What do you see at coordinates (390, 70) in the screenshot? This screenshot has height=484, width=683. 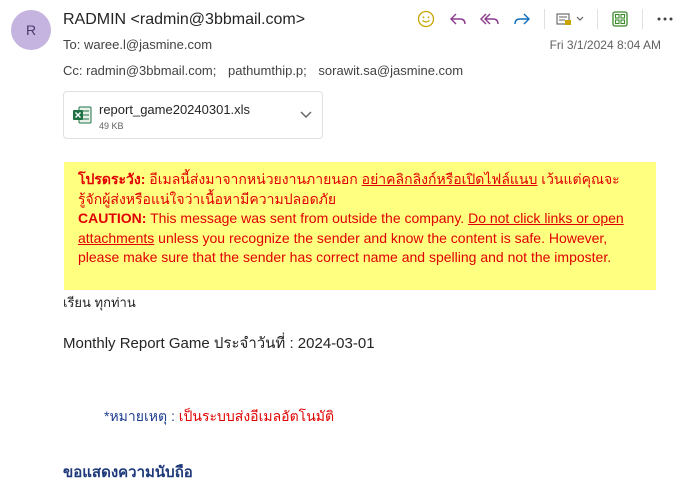 I see `cc-recipient-3: sorawit.sa@jasmine.com` at bounding box center [390, 70].